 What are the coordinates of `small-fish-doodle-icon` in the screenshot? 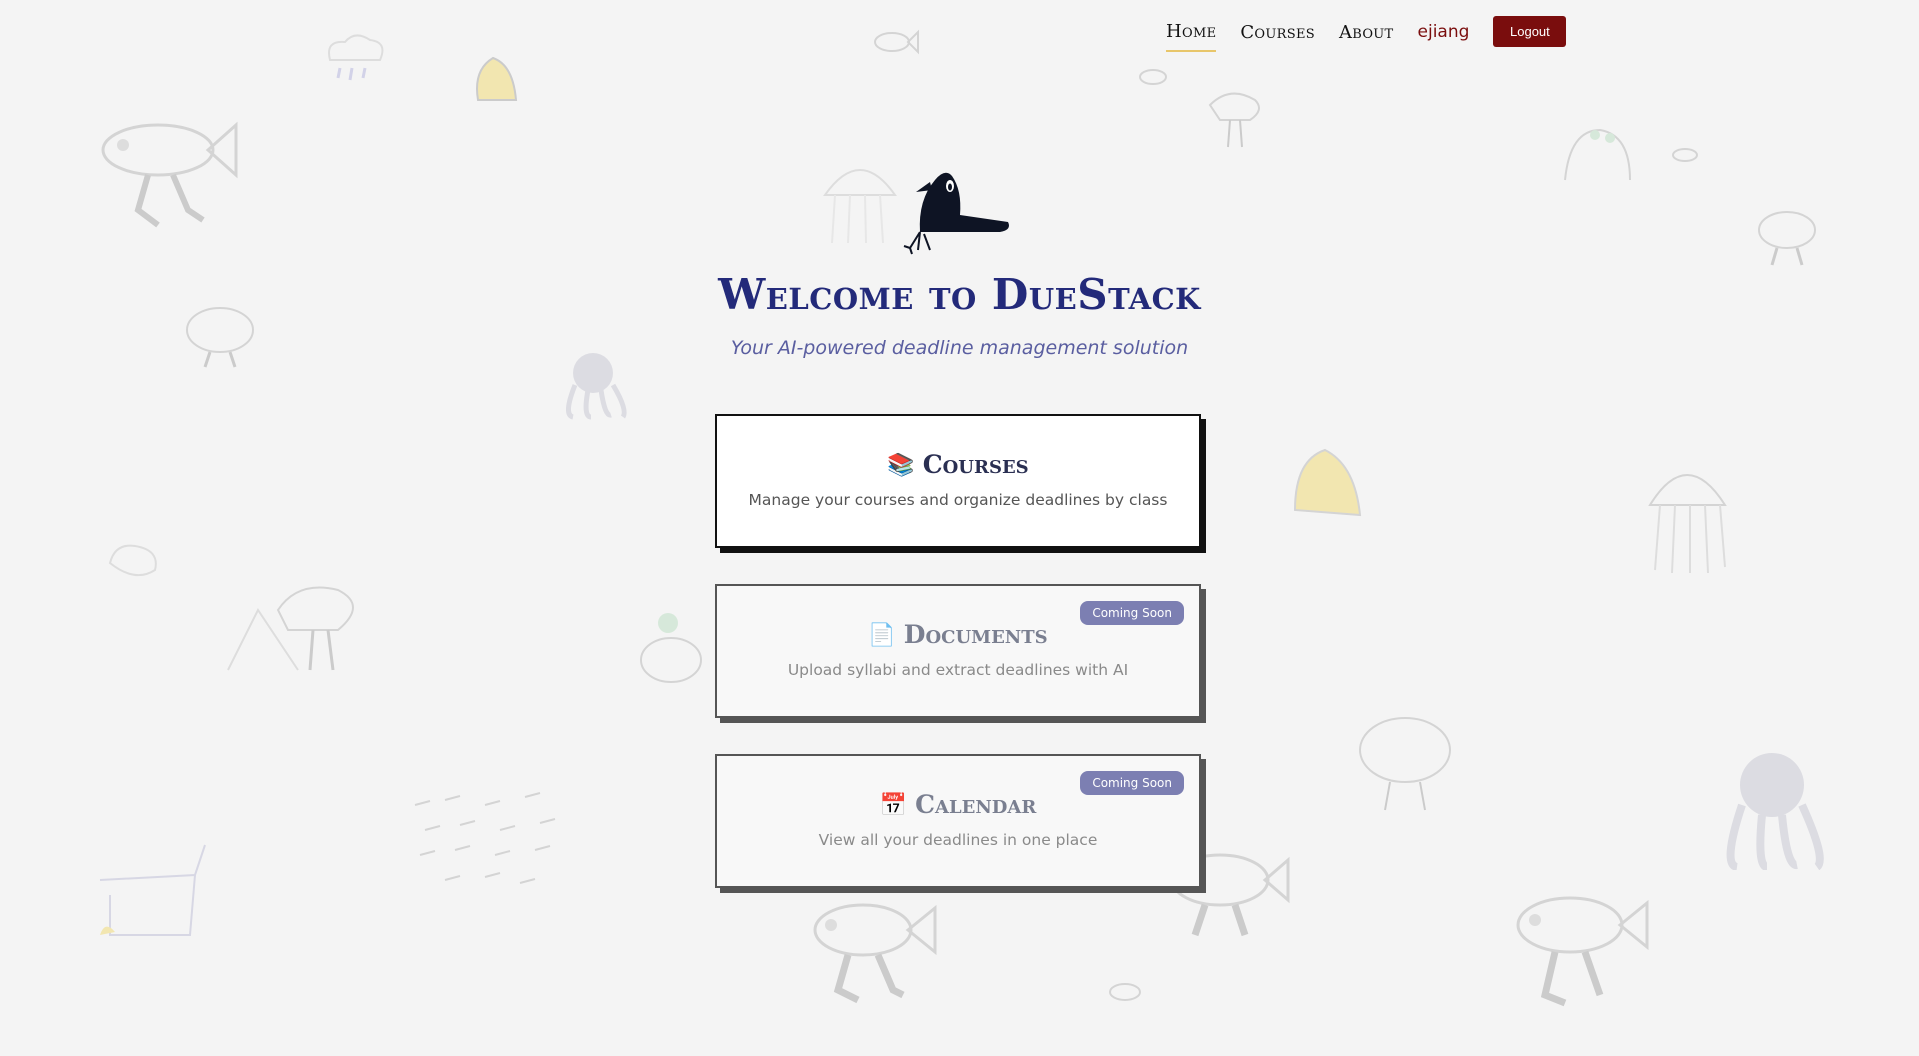 It's located at (895, 42).